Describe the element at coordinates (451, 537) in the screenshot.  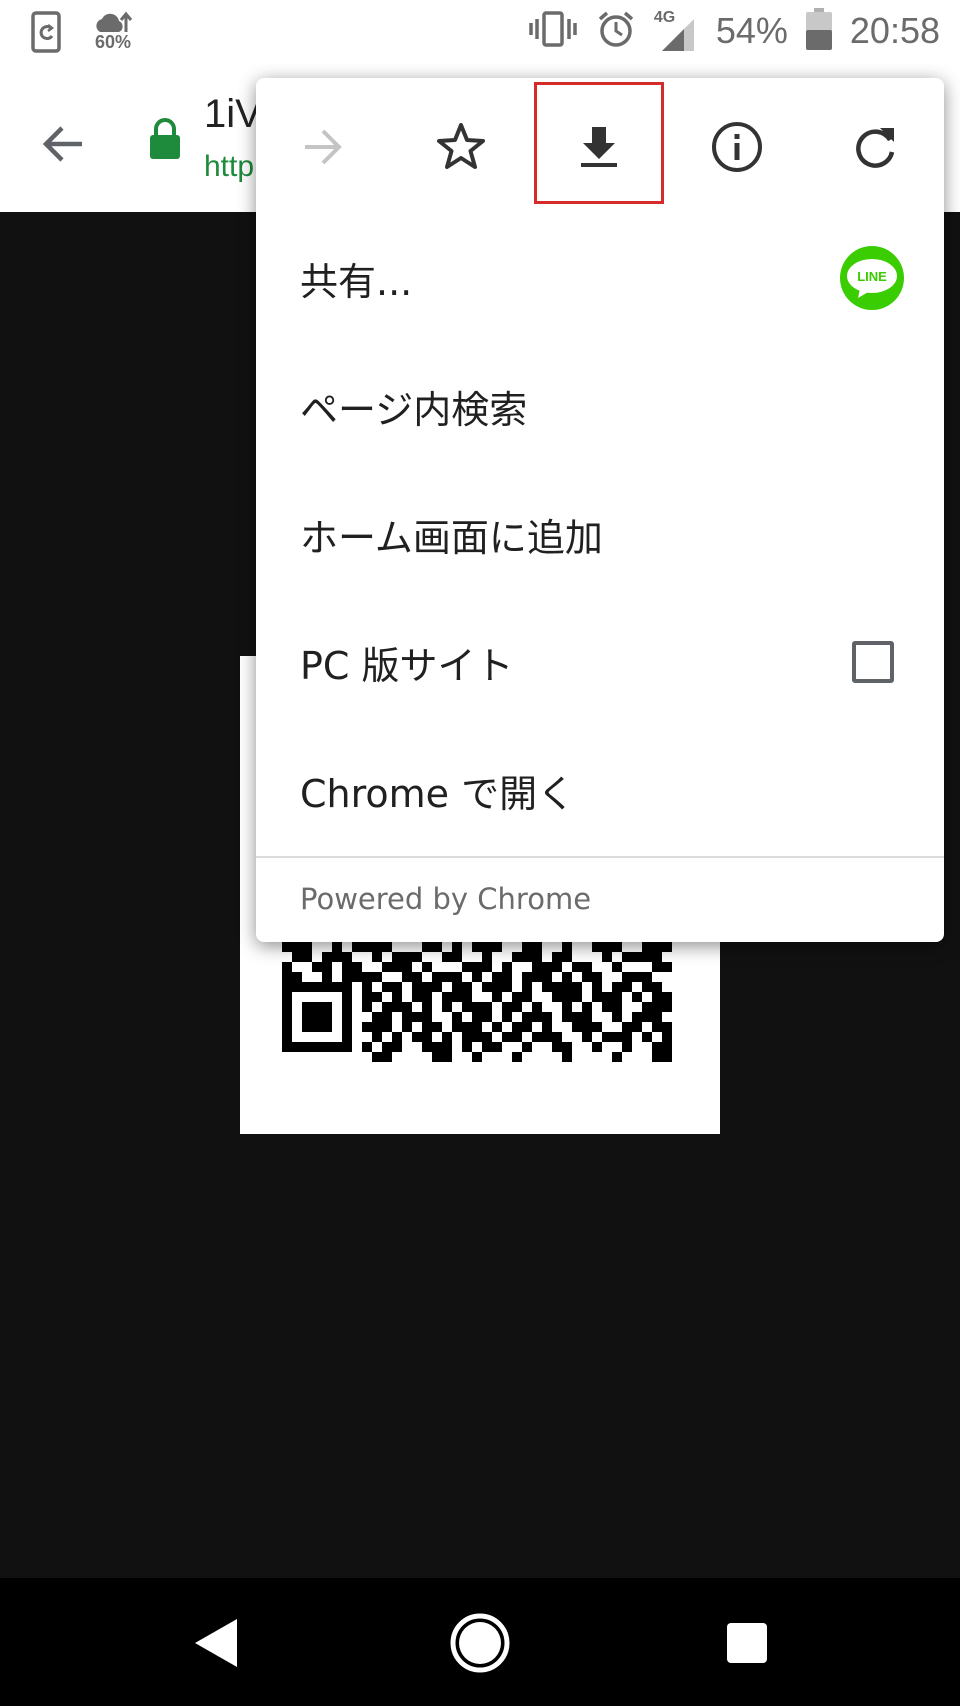
I see `menu-item-add-home-label: ホーム画面に追加` at that location.